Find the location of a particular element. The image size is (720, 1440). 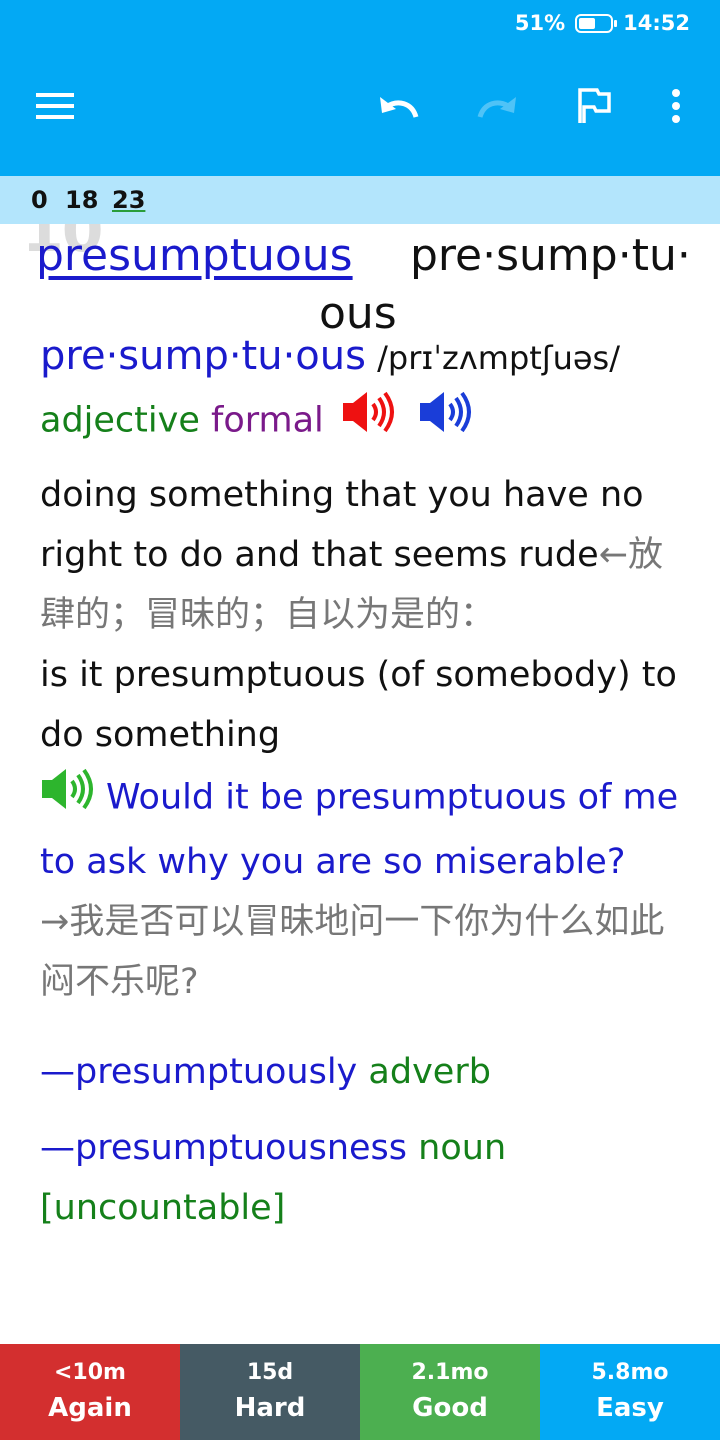

headword: presumptuous is located at coordinates (194, 255).